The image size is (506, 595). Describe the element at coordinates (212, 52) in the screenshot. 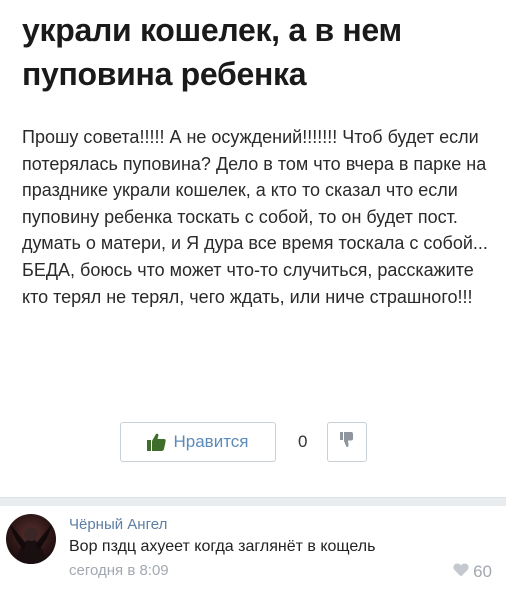

I see `post-title: украли кошелек, а в нем пуповина ребенка` at that location.